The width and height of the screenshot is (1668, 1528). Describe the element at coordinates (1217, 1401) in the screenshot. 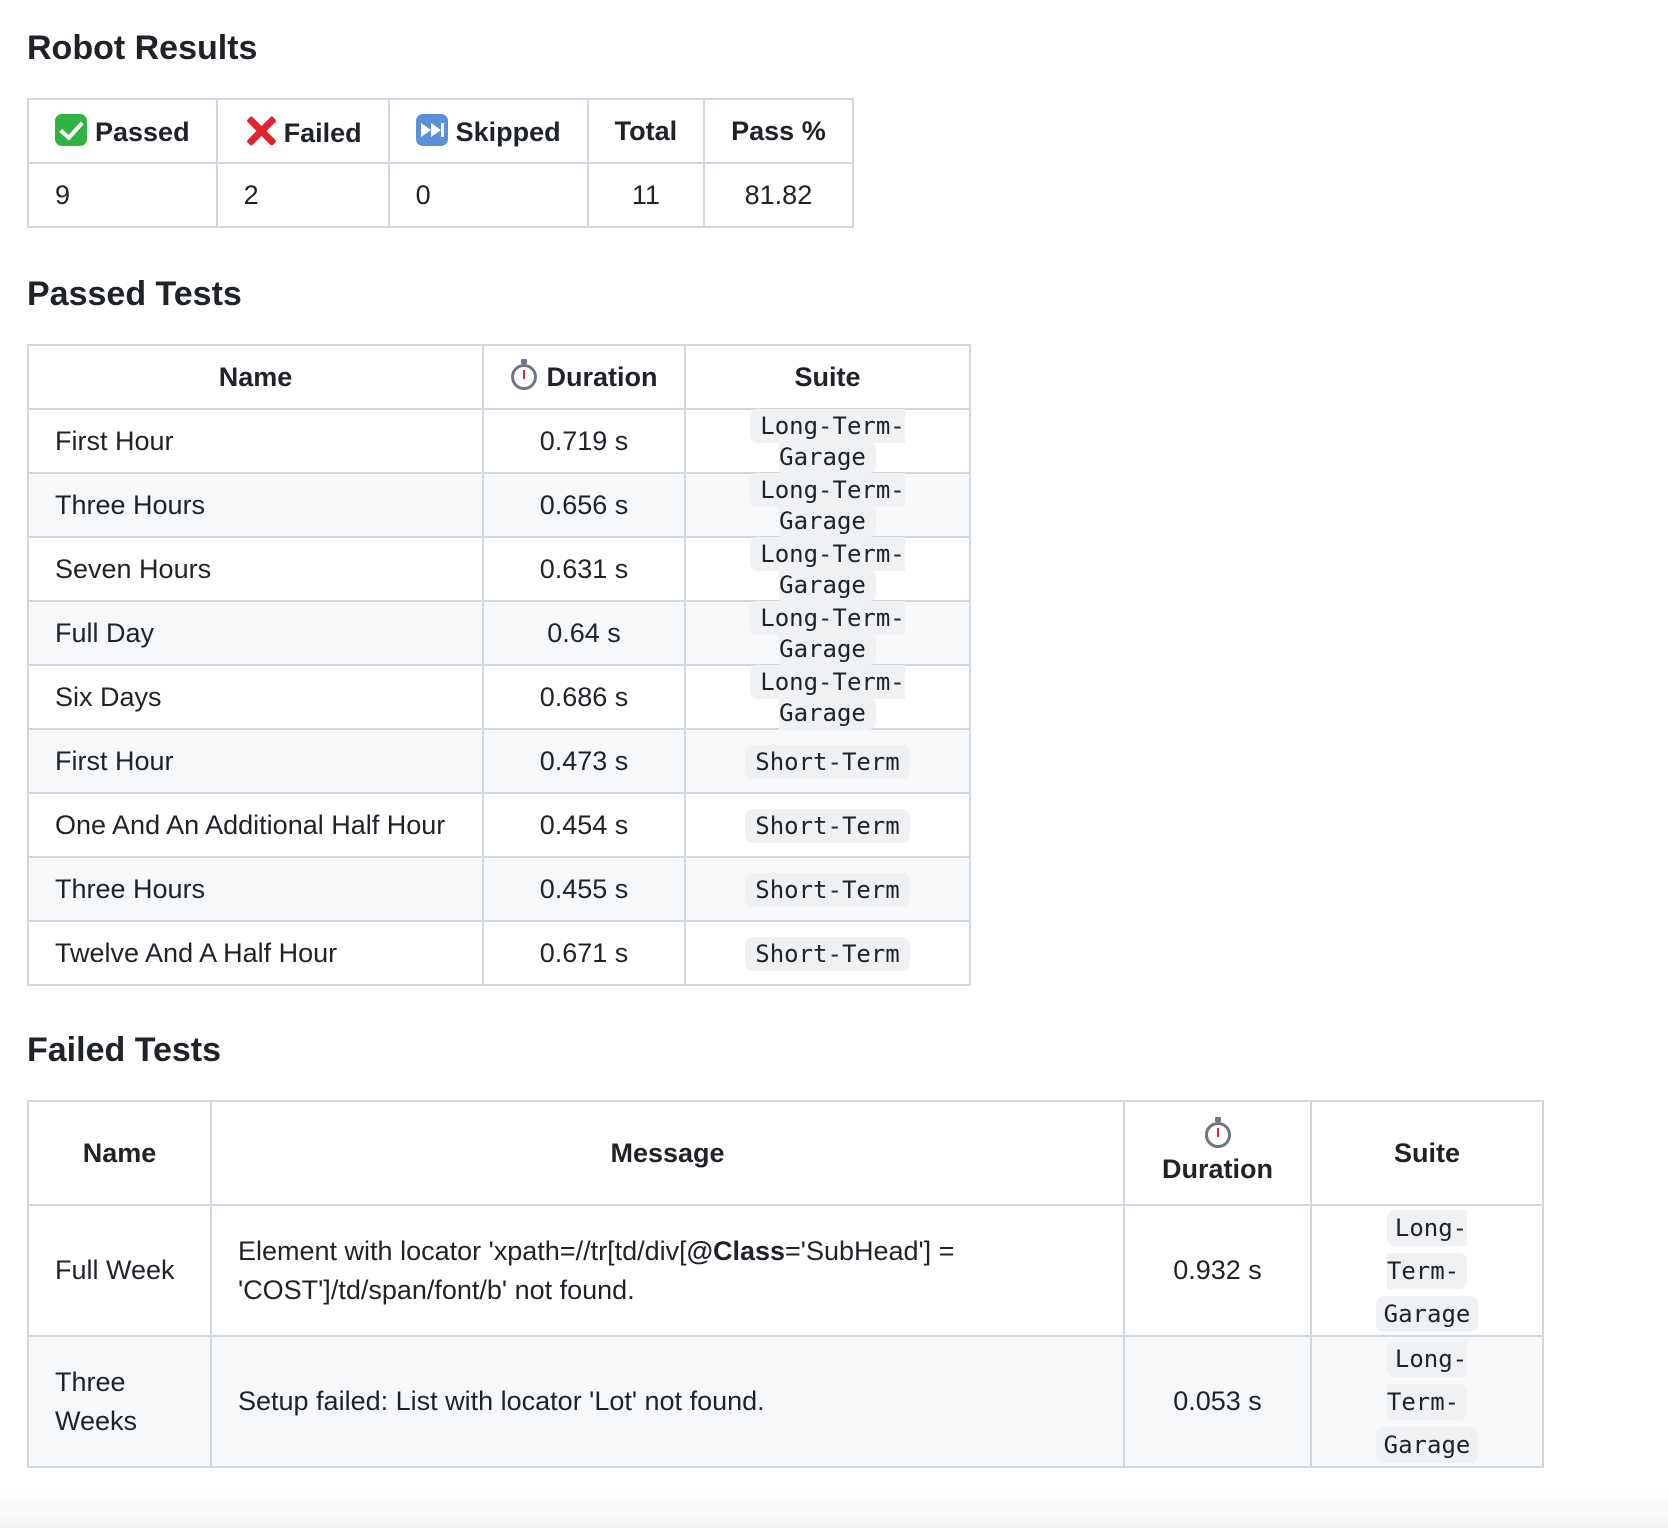

I see `test-duration: 0.053 s` at that location.